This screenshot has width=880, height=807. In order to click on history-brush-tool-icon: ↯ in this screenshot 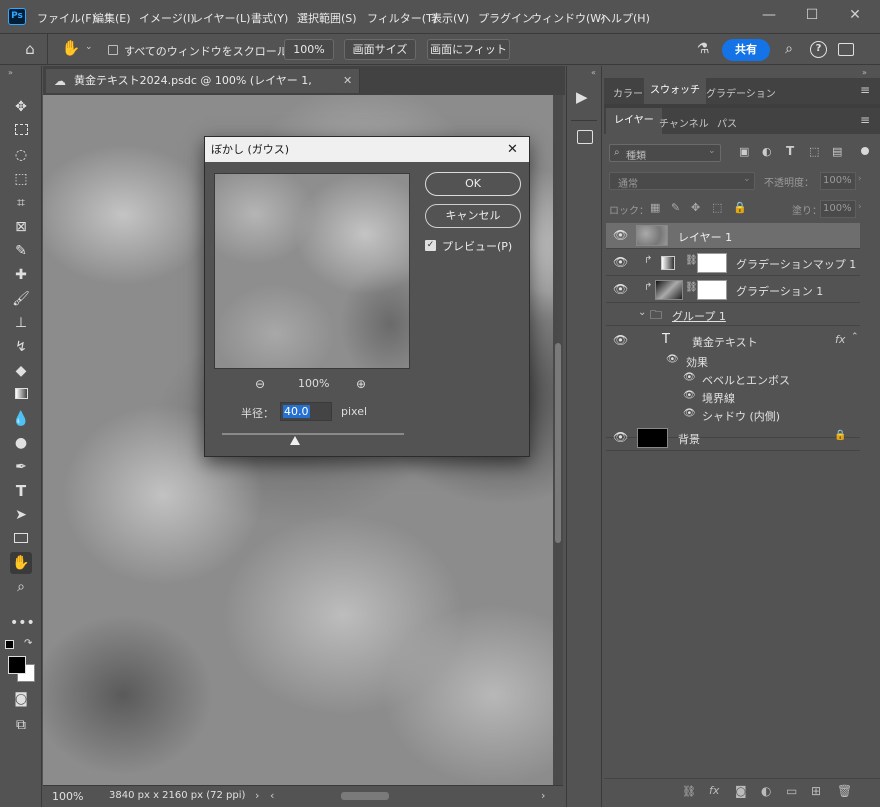, I will do `click(21, 347)`.